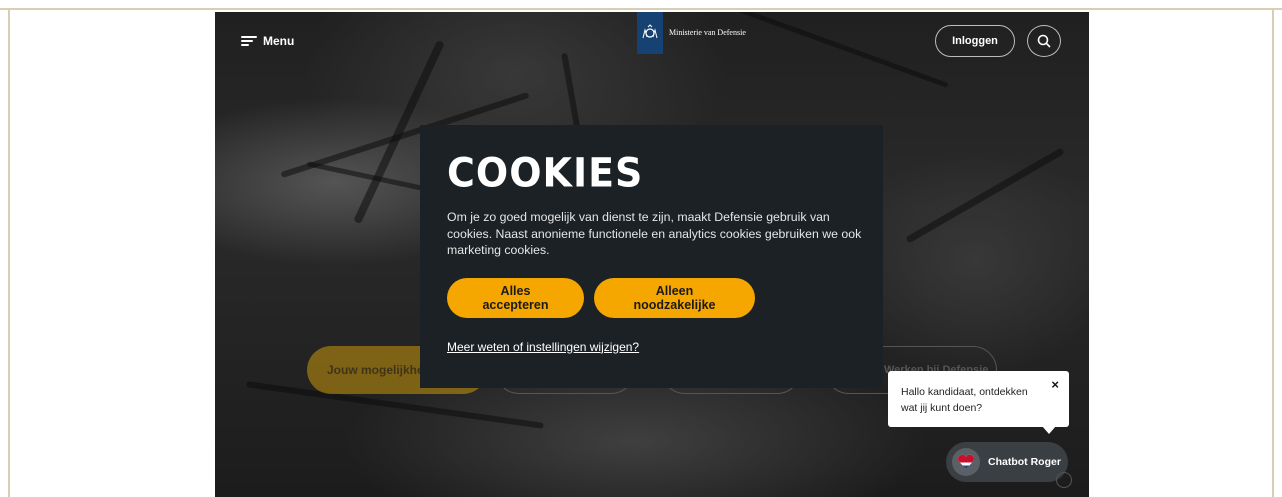 The width and height of the screenshot is (1282, 497). What do you see at coordinates (545, 173) in the screenshot?
I see `cookie-title: COOKIES` at bounding box center [545, 173].